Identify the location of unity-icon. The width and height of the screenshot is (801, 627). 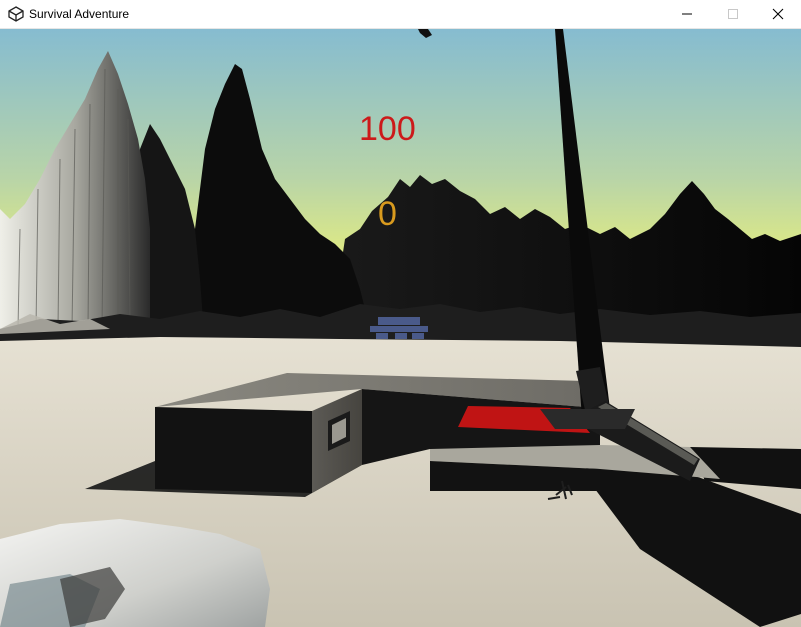
(16, 14).